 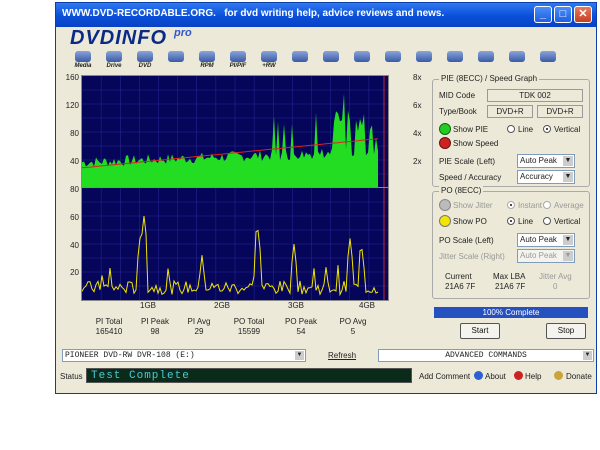 I want to click on toolbar-button-rpm: RPM, so click(x=207, y=61).